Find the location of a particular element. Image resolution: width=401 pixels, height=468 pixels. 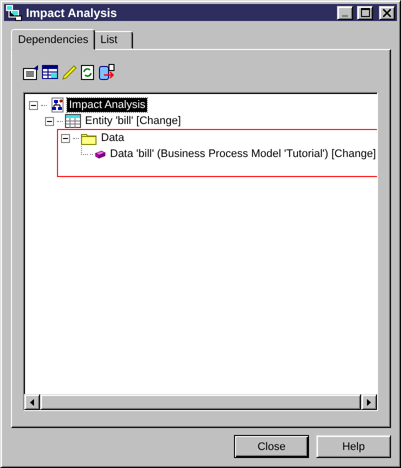

minimize-button is located at coordinates (345, 13).